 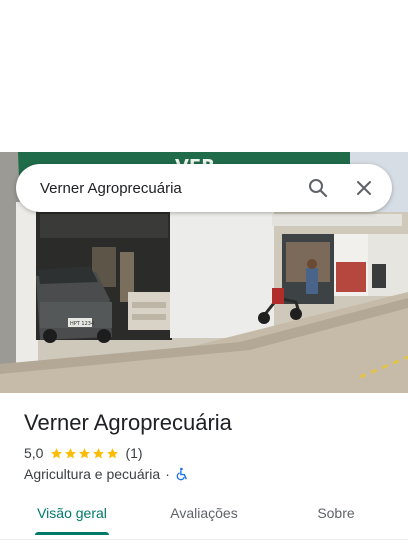 What do you see at coordinates (72, 516) in the screenshot?
I see `tab-overview: Visão geral` at bounding box center [72, 516].